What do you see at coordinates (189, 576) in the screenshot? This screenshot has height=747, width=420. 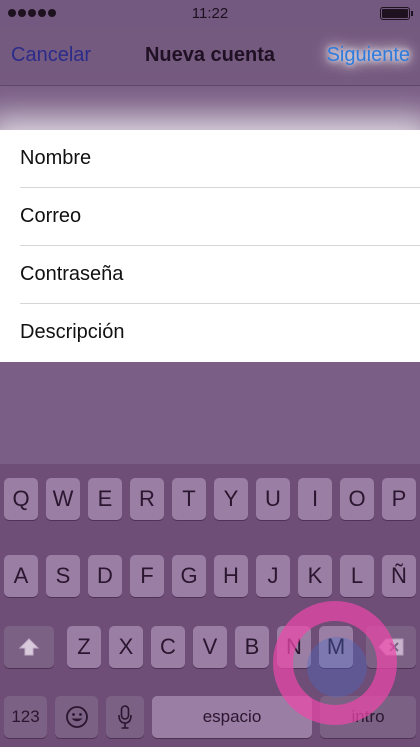 I see `key-g: G` at bounding box center [189, 576].